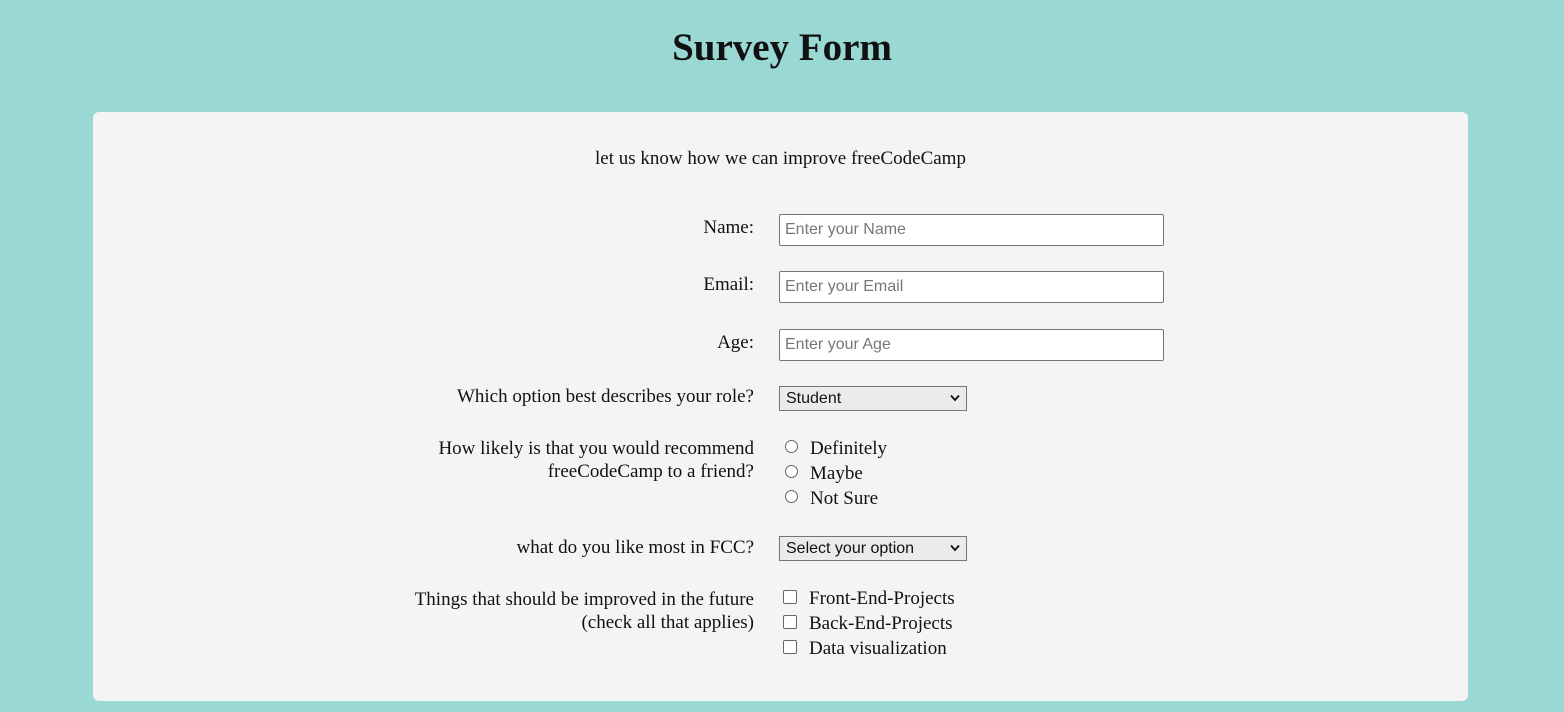 This screenshot has height=712, width=1564. I want to click on name-input, so click(971, 230).